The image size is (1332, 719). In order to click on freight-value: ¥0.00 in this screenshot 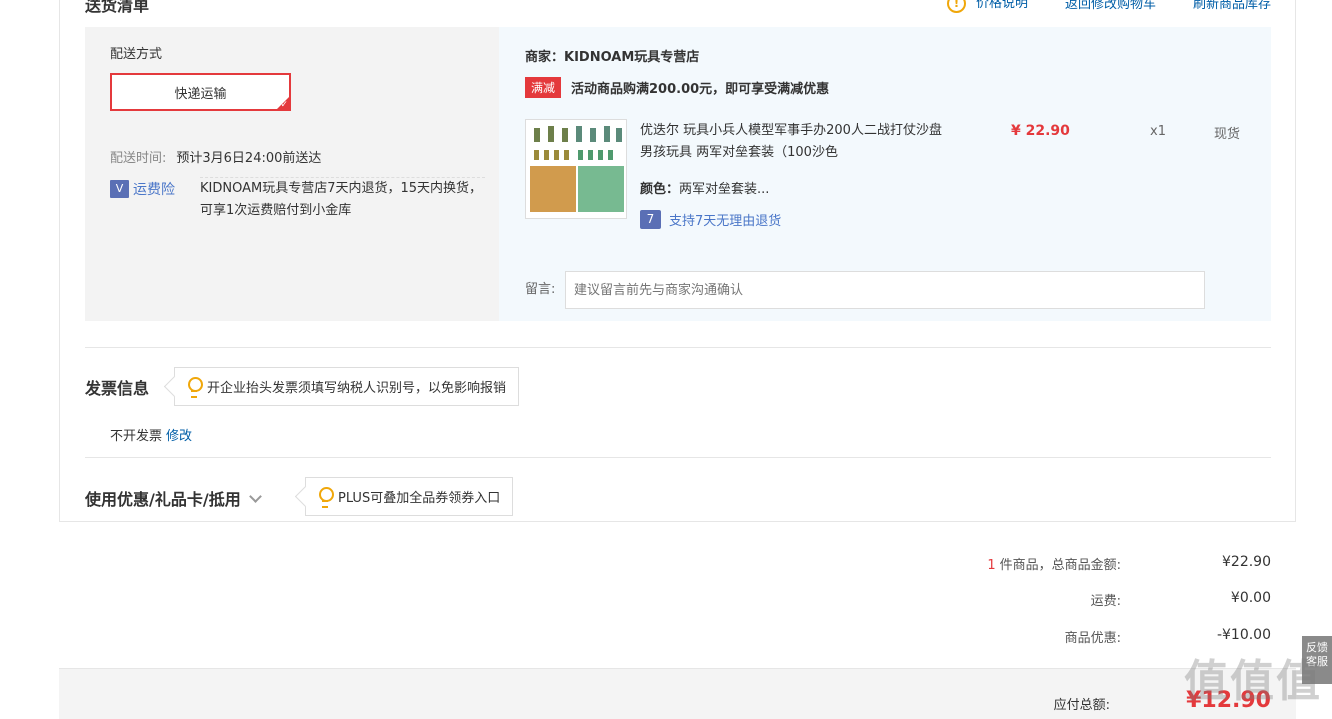, I will do `click(1250, 598)`.